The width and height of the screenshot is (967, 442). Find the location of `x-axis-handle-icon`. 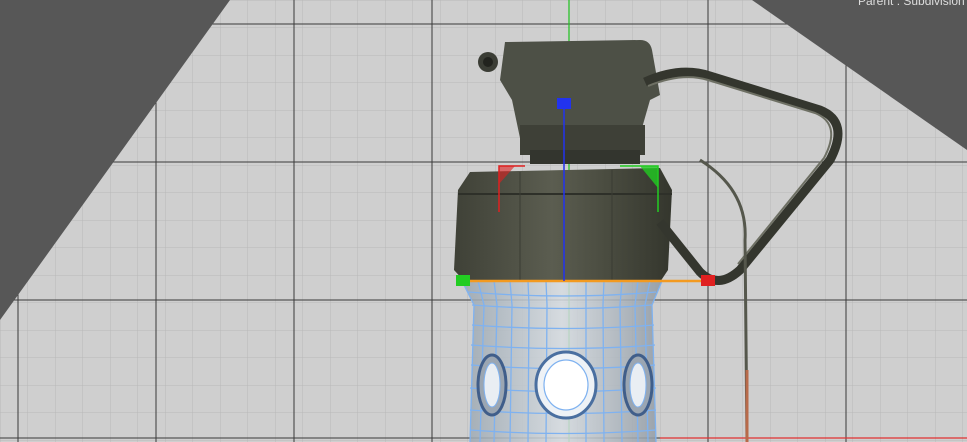

x-axis-handle-icon is located at coordinates (708, 280).